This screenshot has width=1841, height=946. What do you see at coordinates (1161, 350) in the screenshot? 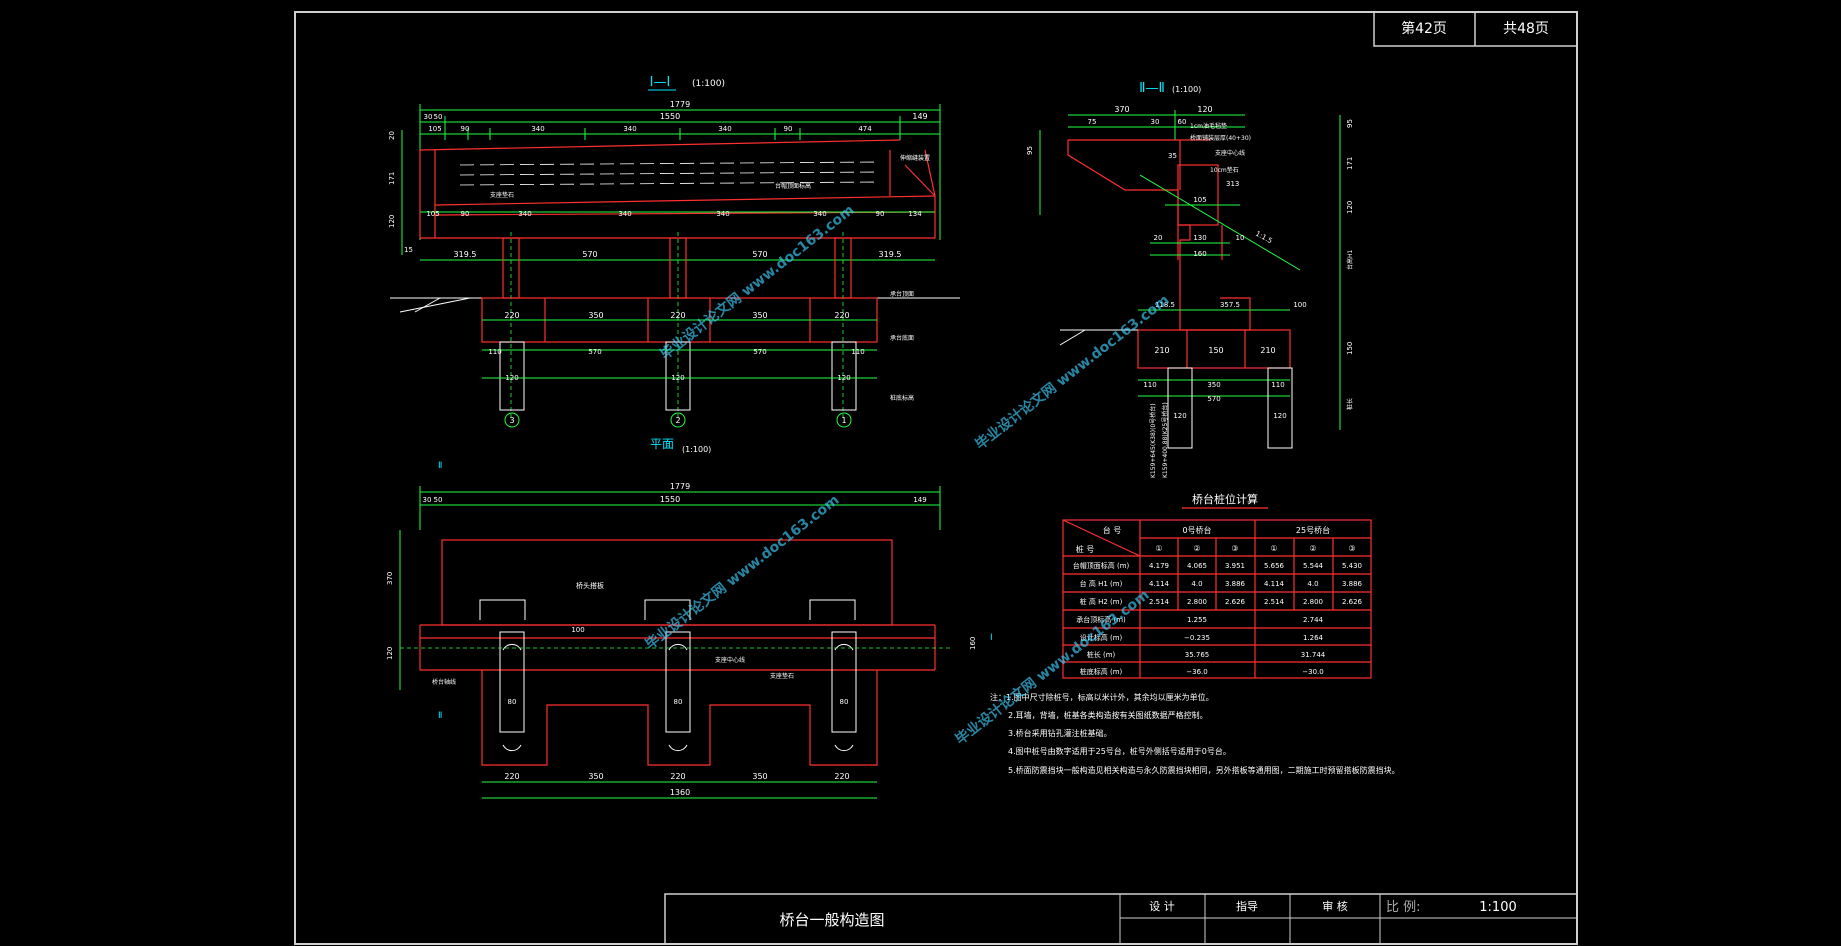
I see `sec-dim-210a: 210` at bounding box center [1161, 350].